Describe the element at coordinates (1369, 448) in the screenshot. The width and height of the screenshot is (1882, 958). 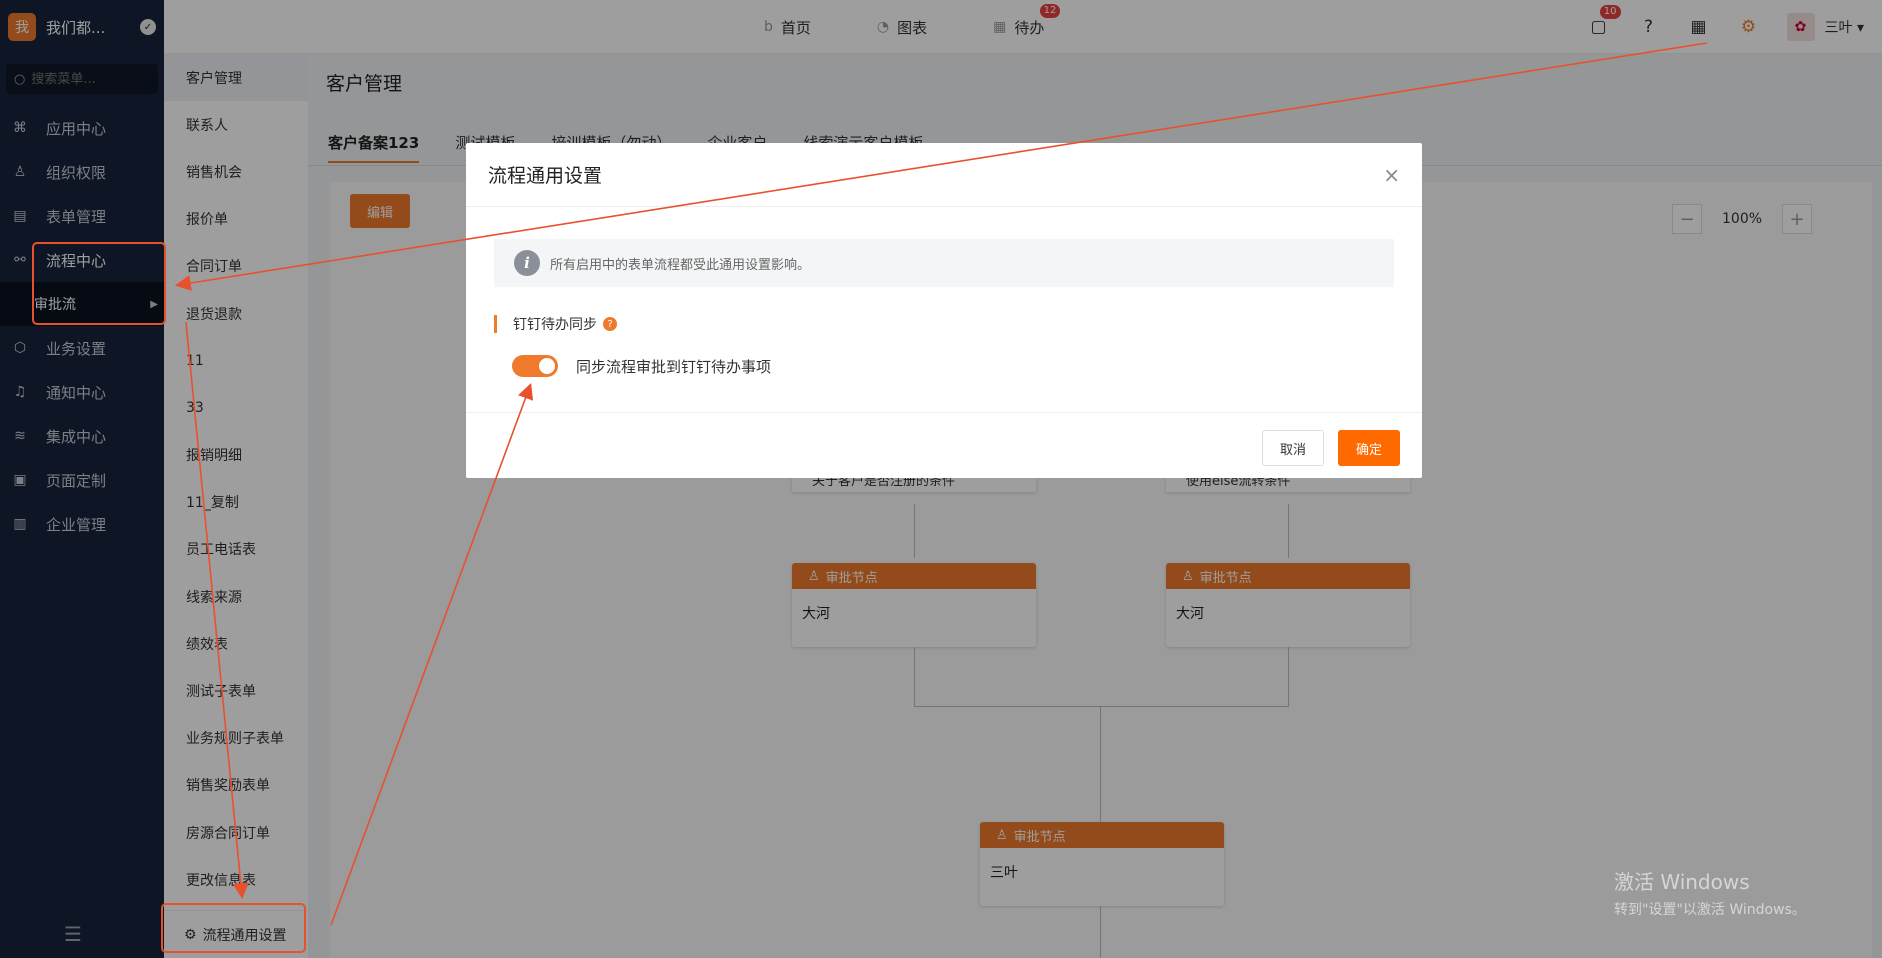
I see `confirm-button: 确定` at that location.